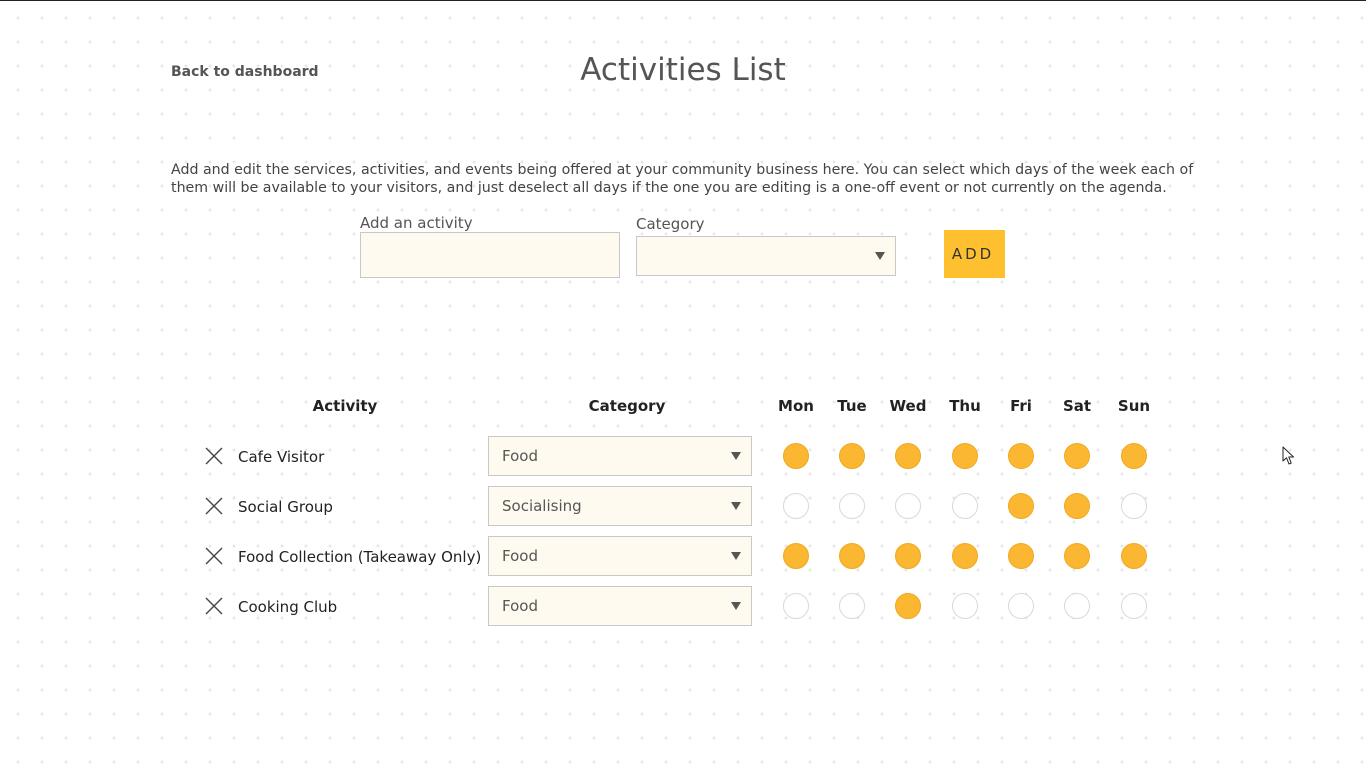  I want to click on activity-name: Cooking Club, so click(288, 607).